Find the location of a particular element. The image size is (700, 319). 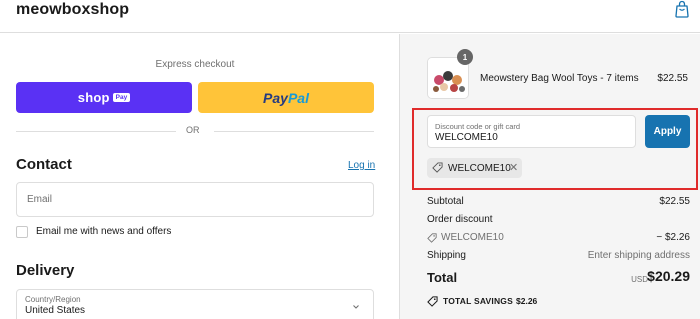

contact-heading: Contact is located at coordinates (44, 164).